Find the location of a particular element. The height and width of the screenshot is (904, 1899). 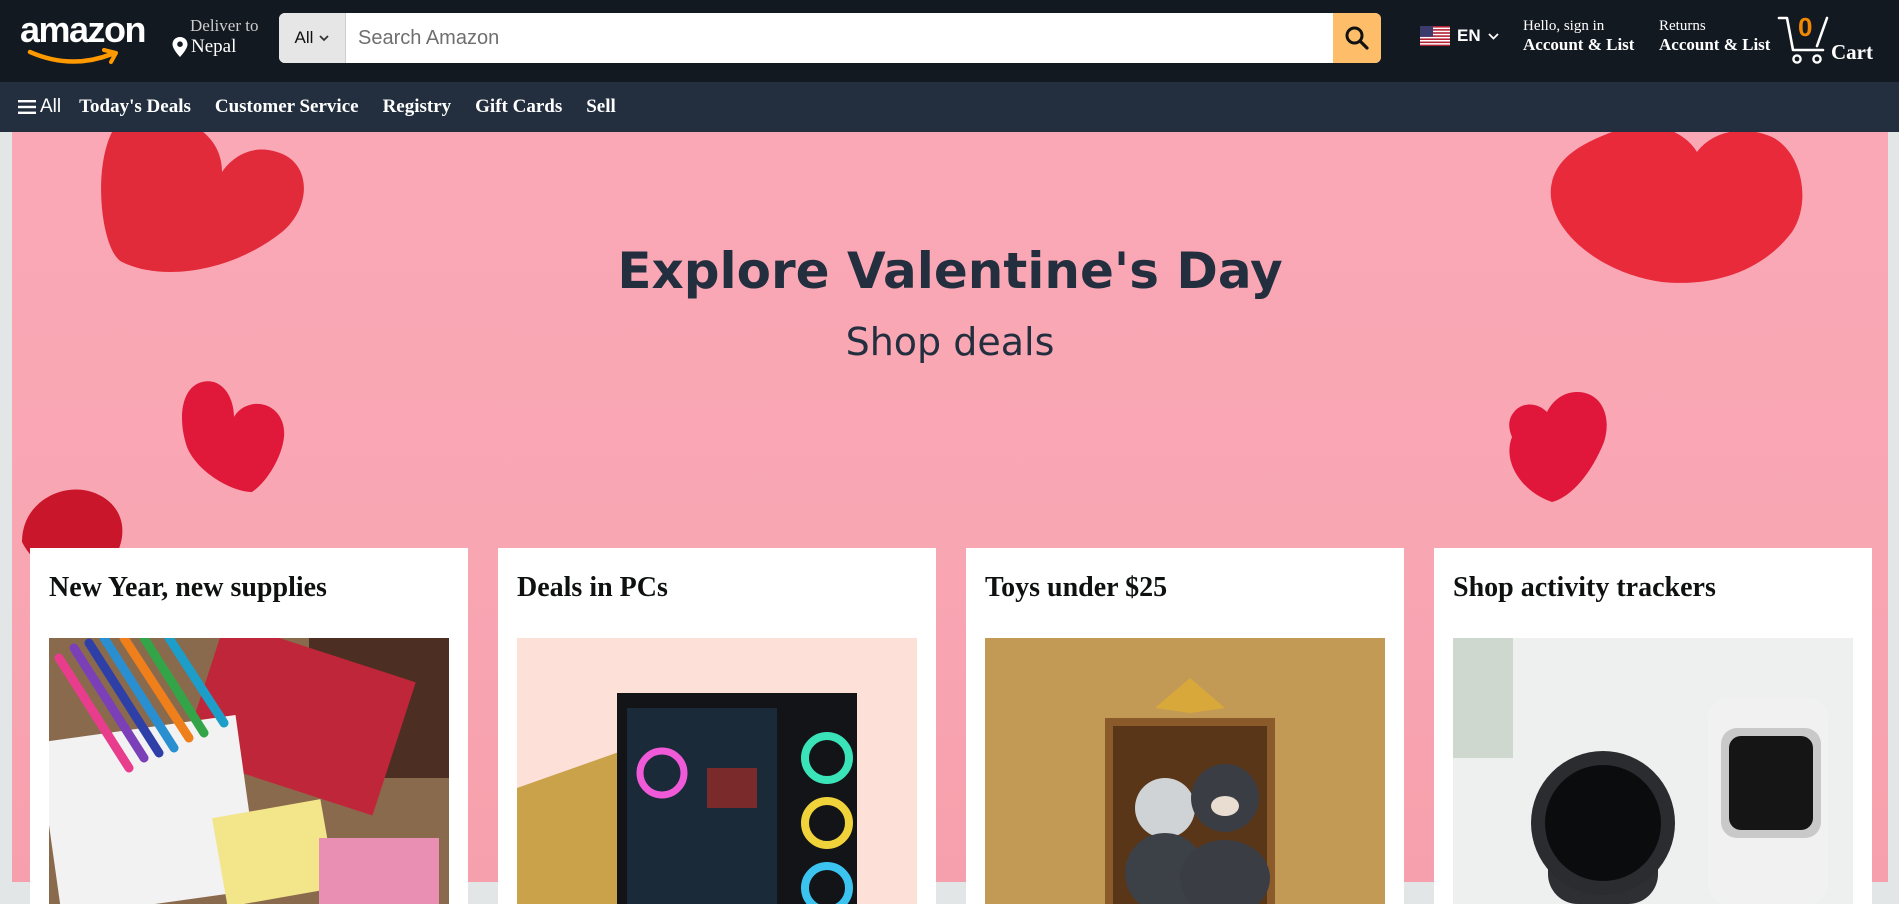

account-menu: Hello, sign in Account & List is located at coordinates (1578, 36).